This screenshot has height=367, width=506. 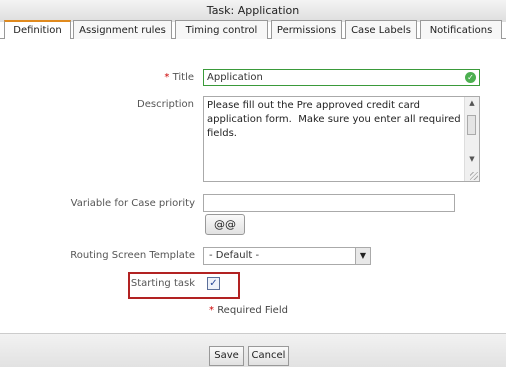 What do you see at coordinates (235, 77) in the screenshot?
I see `title-input-value: Application` at bounding box center [235, 77].